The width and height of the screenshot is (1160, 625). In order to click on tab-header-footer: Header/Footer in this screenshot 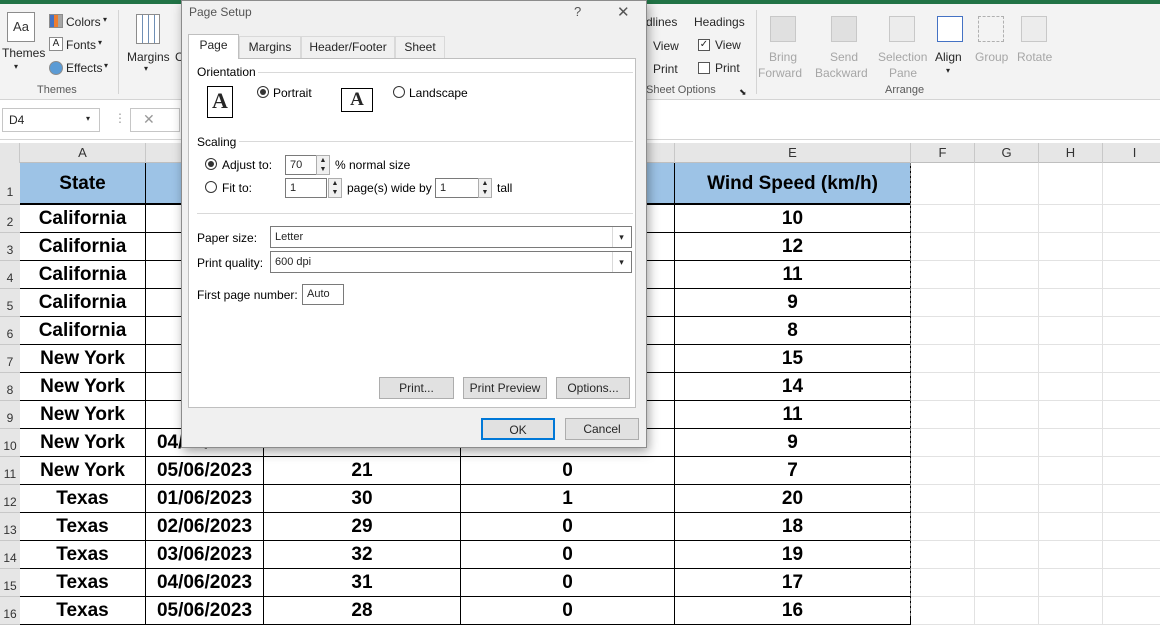, I will do `click(348, 47)`.